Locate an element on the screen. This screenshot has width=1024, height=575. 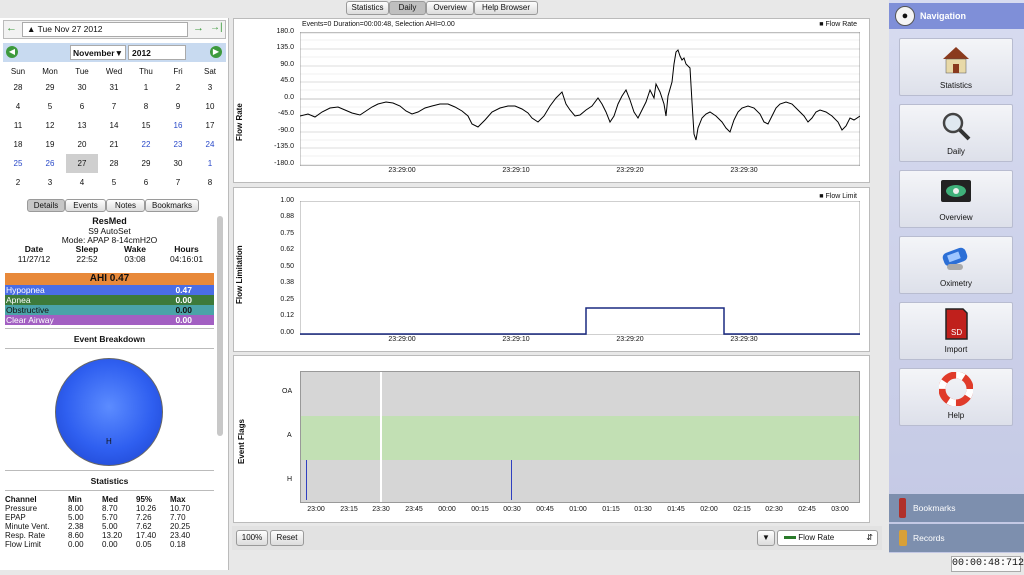
stats-col: Min is located at coordinates (75, 499).